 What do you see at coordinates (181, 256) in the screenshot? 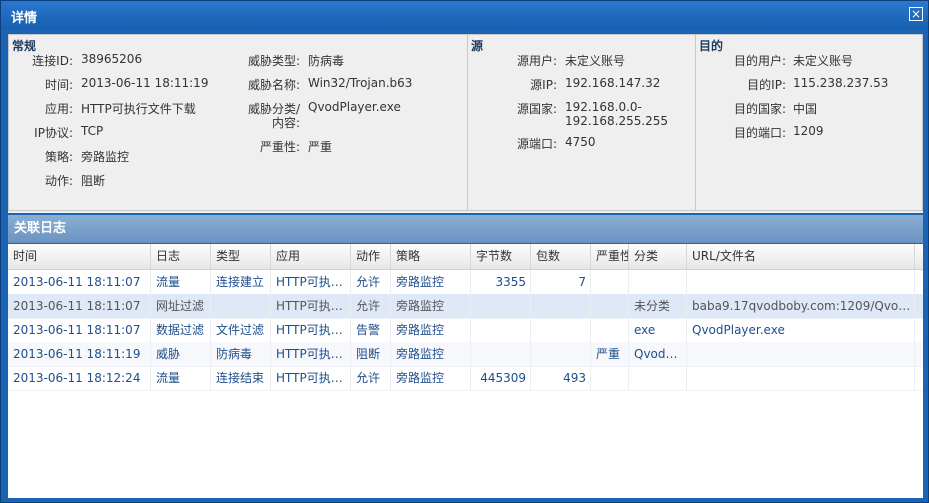
I see `column-header: 日志` at bounding box center [181, 256].